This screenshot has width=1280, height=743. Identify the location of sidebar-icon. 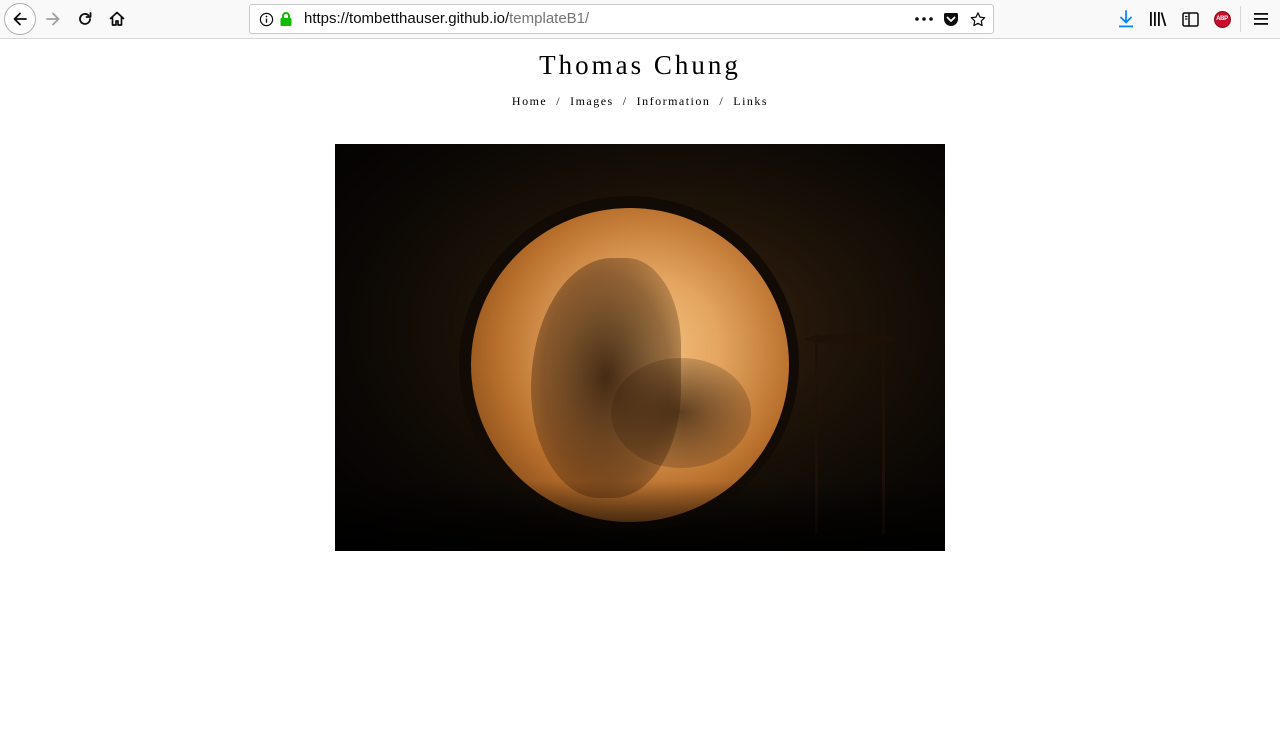
(1190, 19).